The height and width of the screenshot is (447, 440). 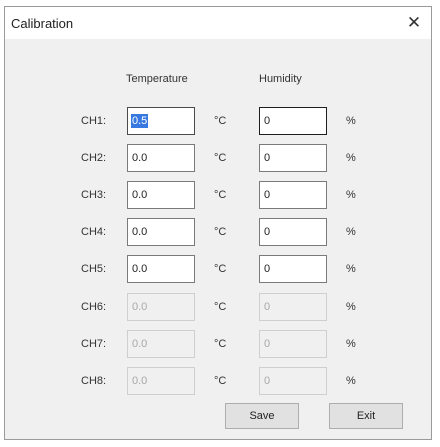 I want to click on percent-unit-ch8: %, so click(x=351, y=381).